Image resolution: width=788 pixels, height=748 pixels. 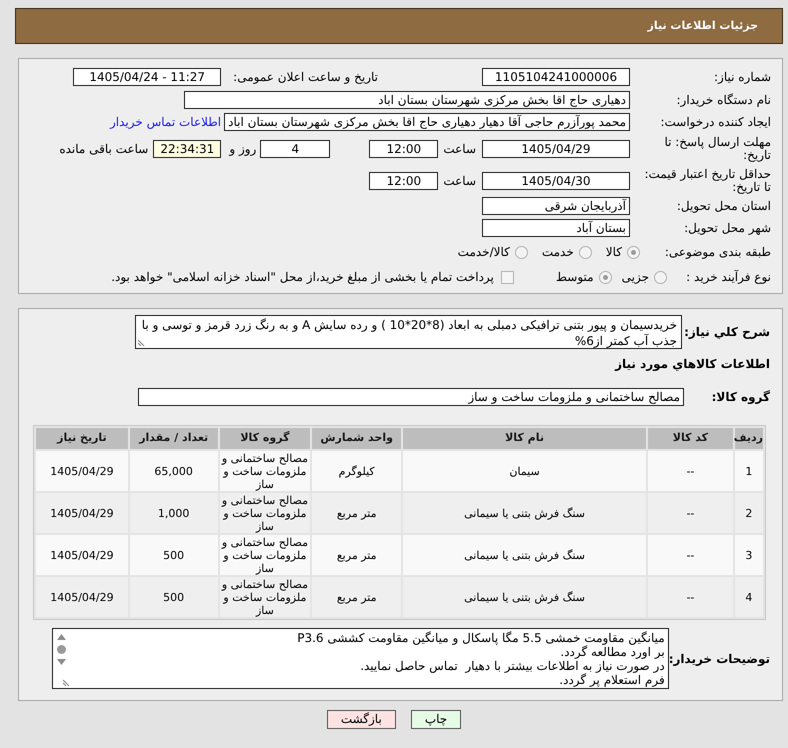 What do you see at coordinates (357, 438) in the screenshot?
I see `column-header: واحد شمارش` at bounding box center [357, 438].